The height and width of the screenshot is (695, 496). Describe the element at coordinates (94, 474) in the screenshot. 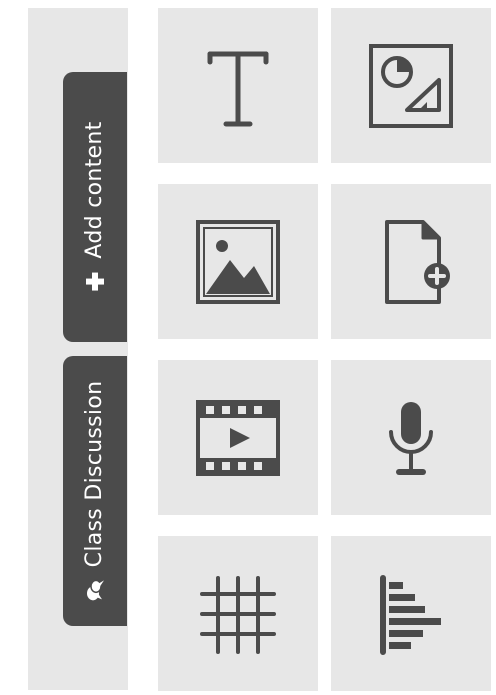

I see `class-discussion-label: Class Discussion` at that location.